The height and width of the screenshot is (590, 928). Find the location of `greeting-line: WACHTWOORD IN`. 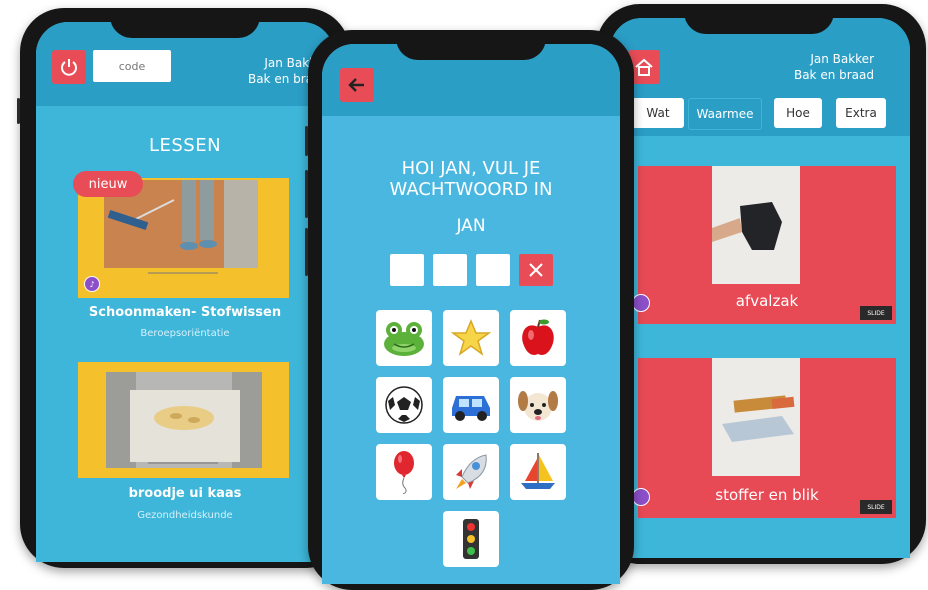

greeting-line: WACHTWOORD IN is located at coordinates (471, 189).